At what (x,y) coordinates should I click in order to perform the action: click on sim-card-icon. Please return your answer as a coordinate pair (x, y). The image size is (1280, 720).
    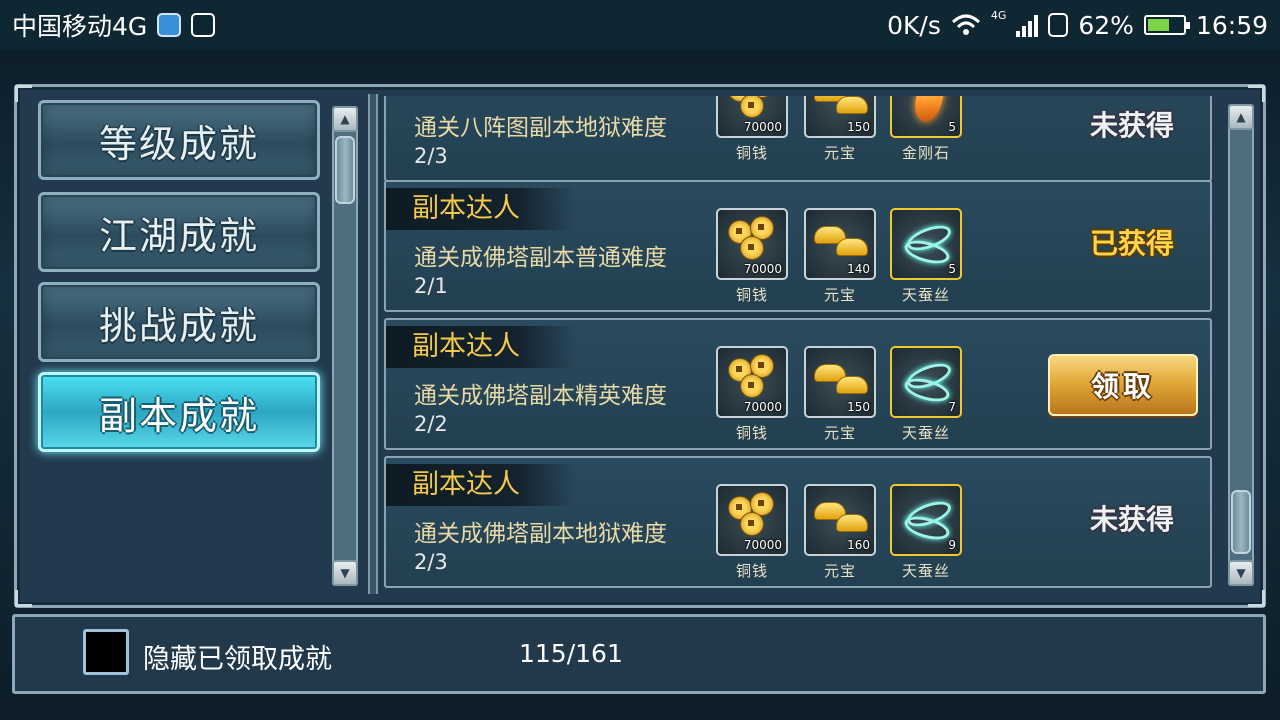
    Looking at the image, I should click on (1058, 25).